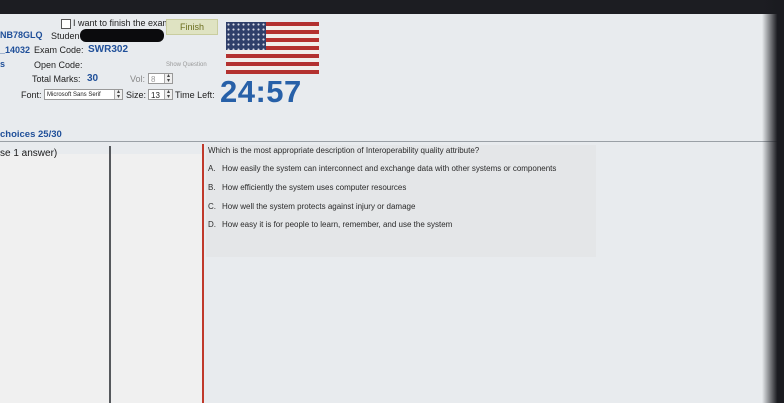  I want to click on option-letter: A., so click(212, 168).